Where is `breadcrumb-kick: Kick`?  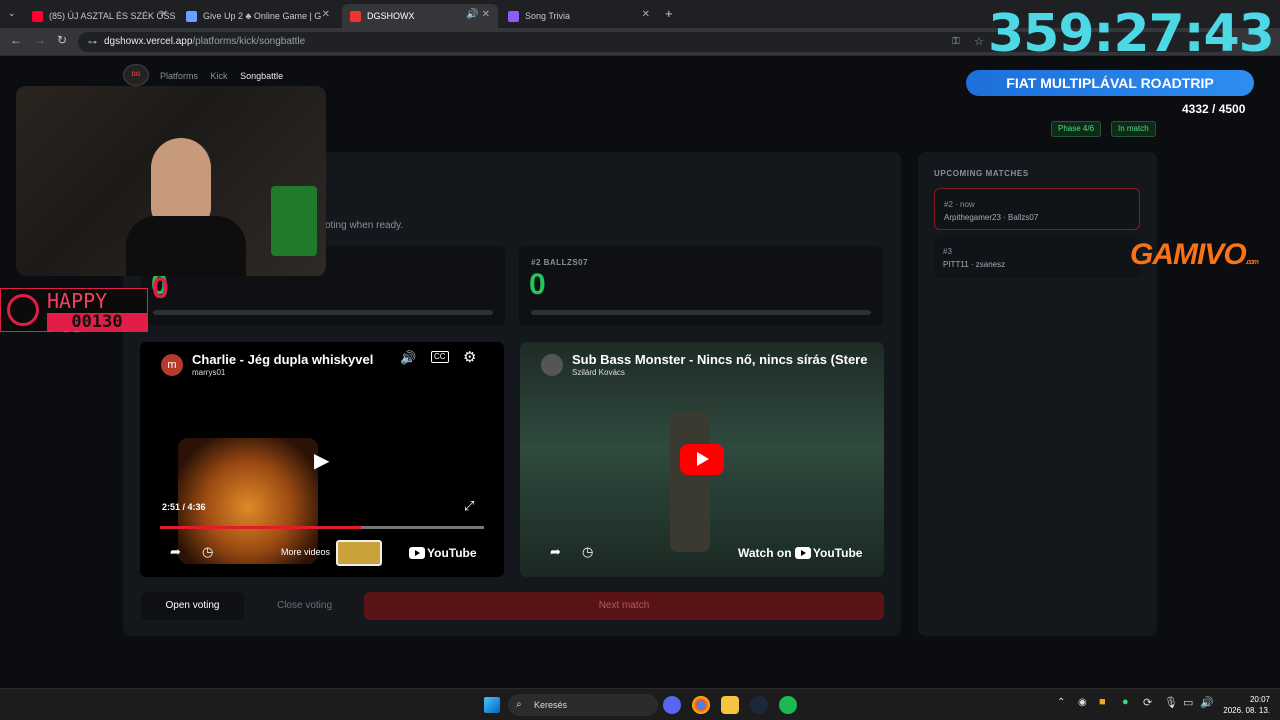 breadcrumb-kick: Kick is located at coordinates (219, 76).